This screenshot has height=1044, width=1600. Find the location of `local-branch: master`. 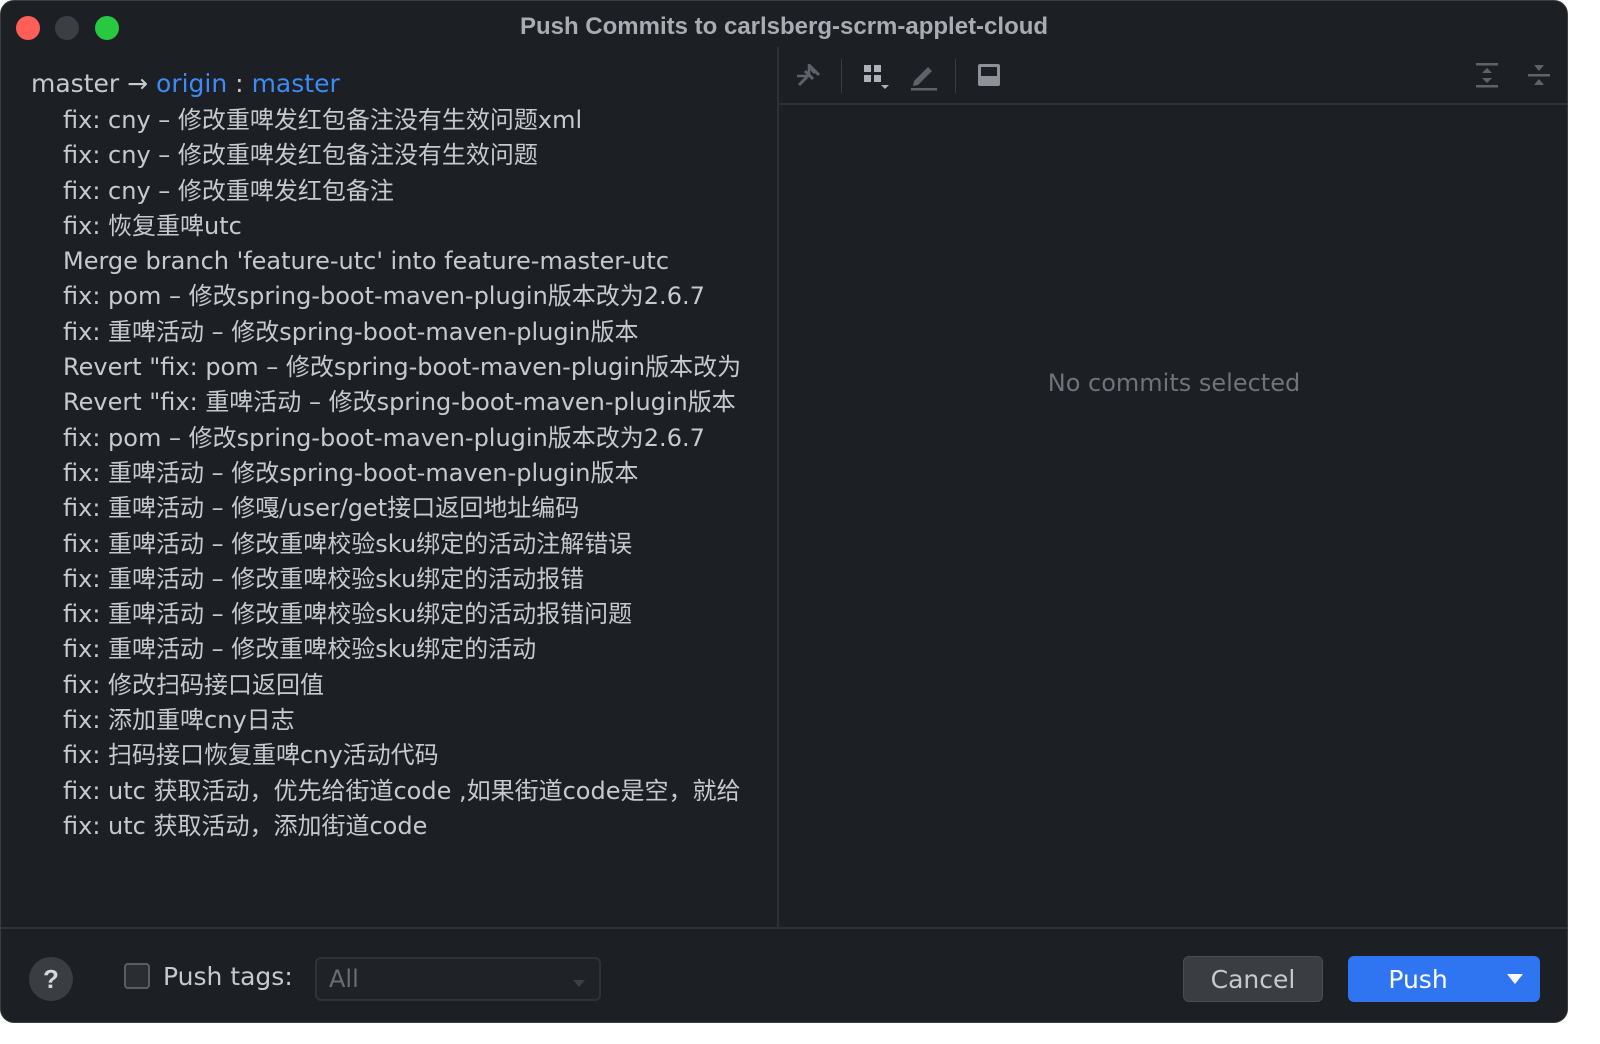

local-branch: master is located at coordinates (75, 83).